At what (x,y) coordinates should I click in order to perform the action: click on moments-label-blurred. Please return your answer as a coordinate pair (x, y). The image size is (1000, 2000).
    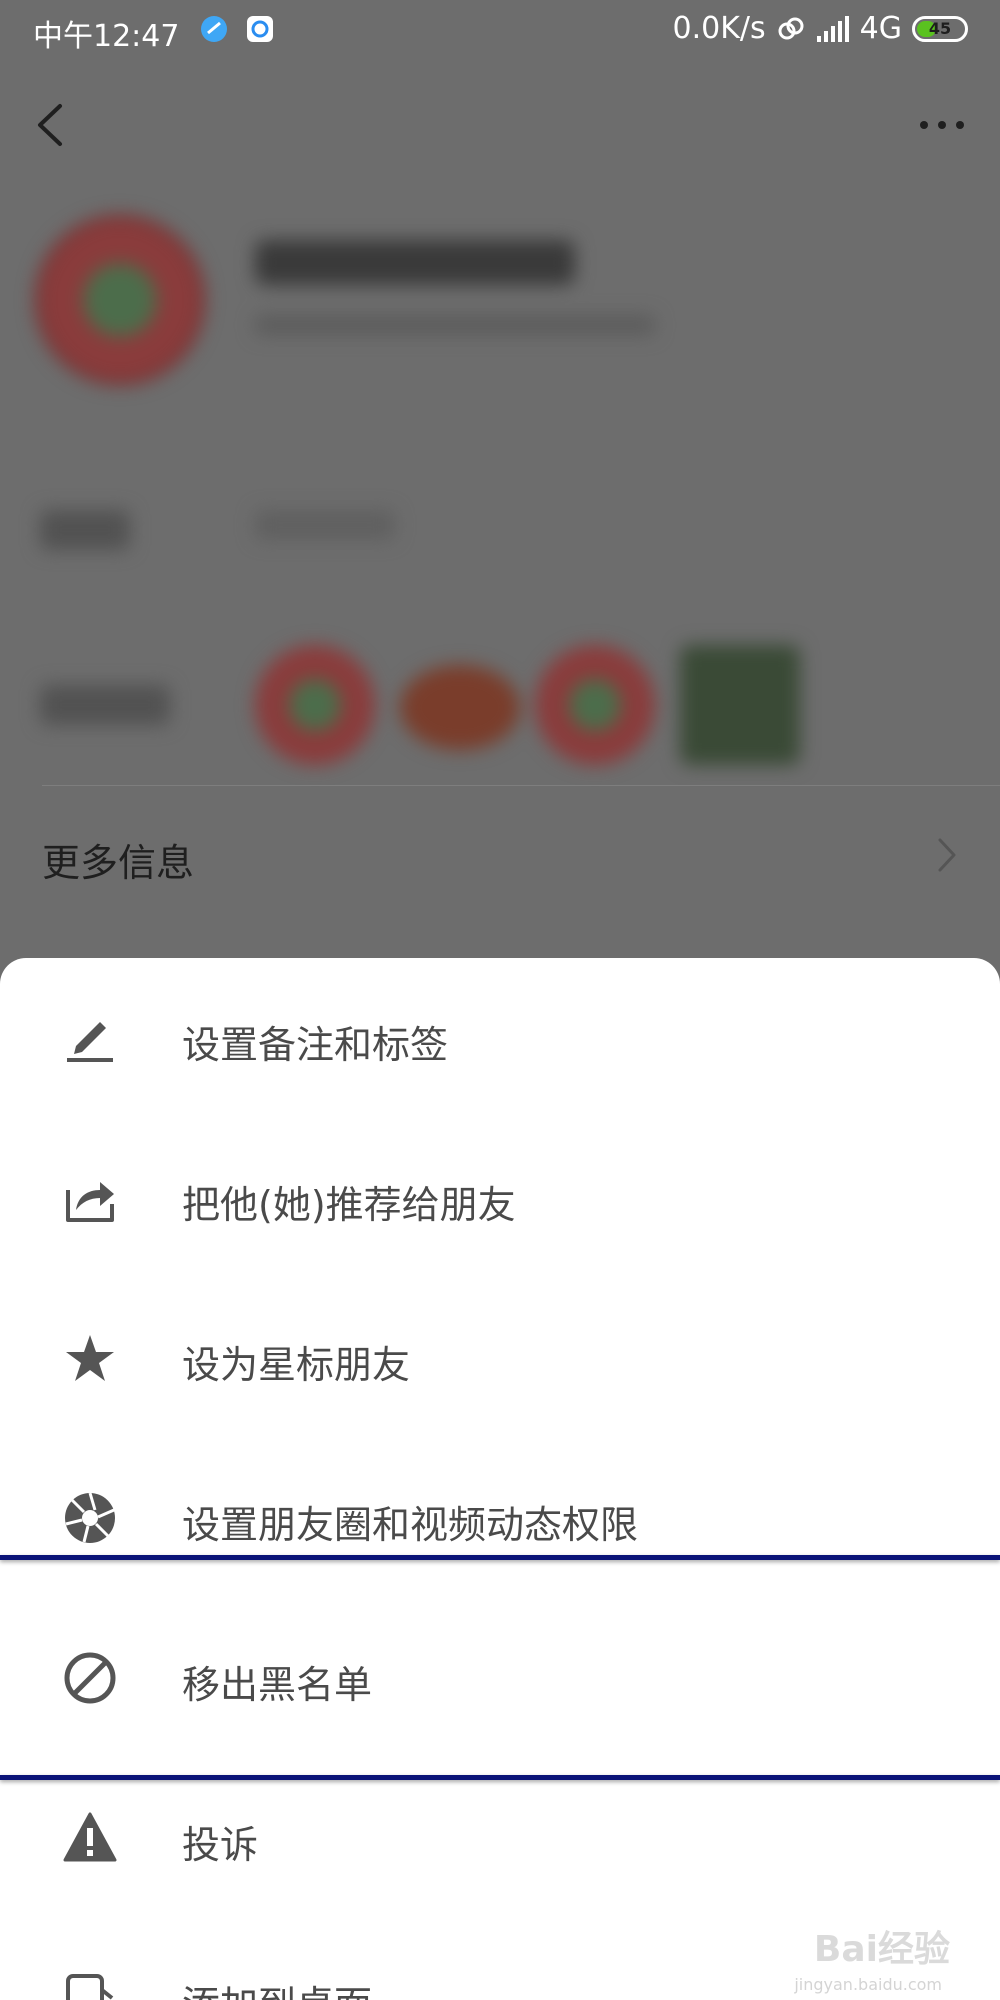
    Looking at the image, I should click on (105, 705).